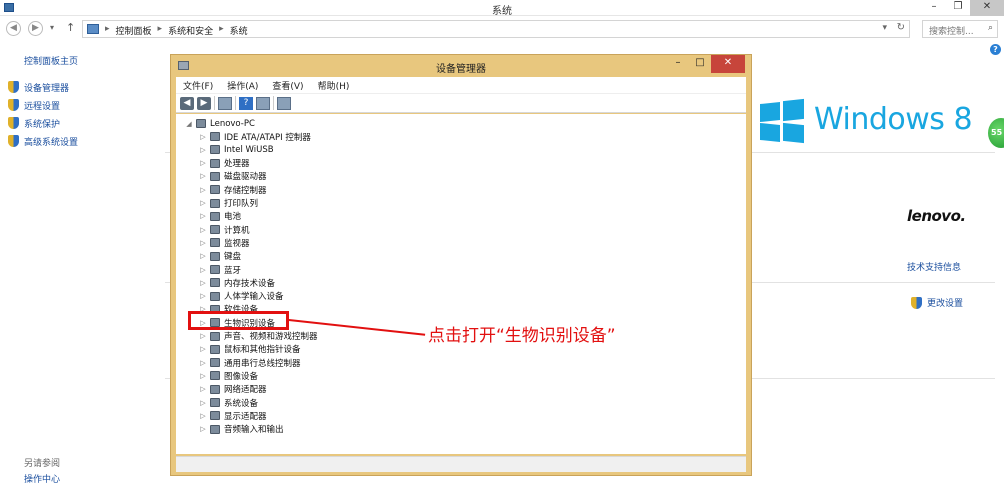 The image size is (1004, 485). I want to click on tree-root-label: Lenovo-PC, so click(232, 123).